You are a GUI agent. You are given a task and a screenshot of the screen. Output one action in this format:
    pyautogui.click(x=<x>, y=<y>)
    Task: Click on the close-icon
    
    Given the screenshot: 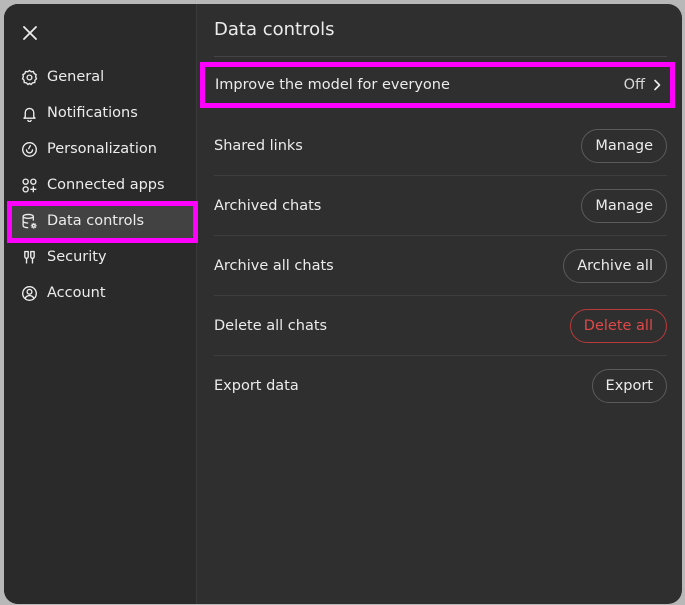 What is the action you would take?
    pyautogui.click(x=30, y=33)
    